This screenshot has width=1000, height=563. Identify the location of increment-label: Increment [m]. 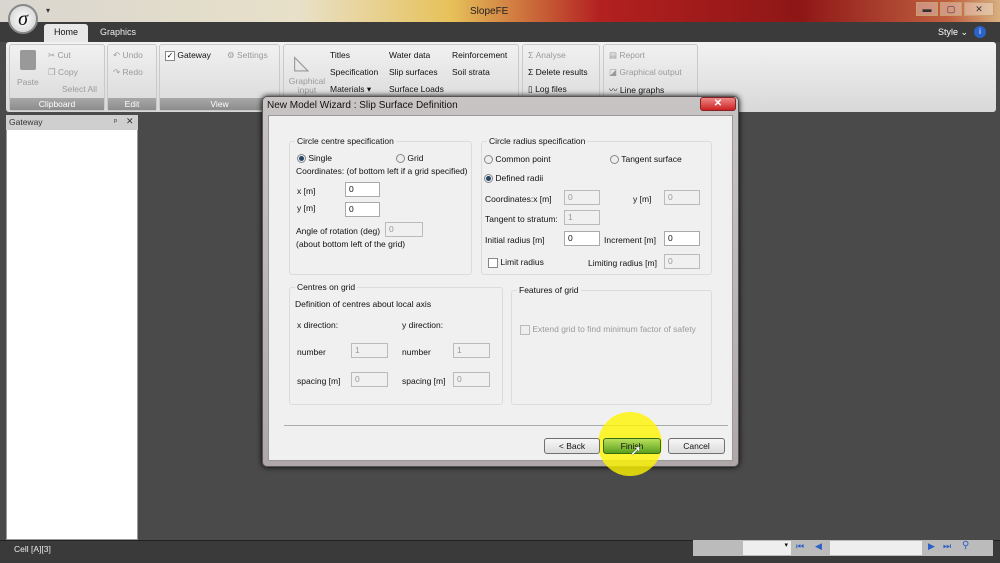
(630, 240).